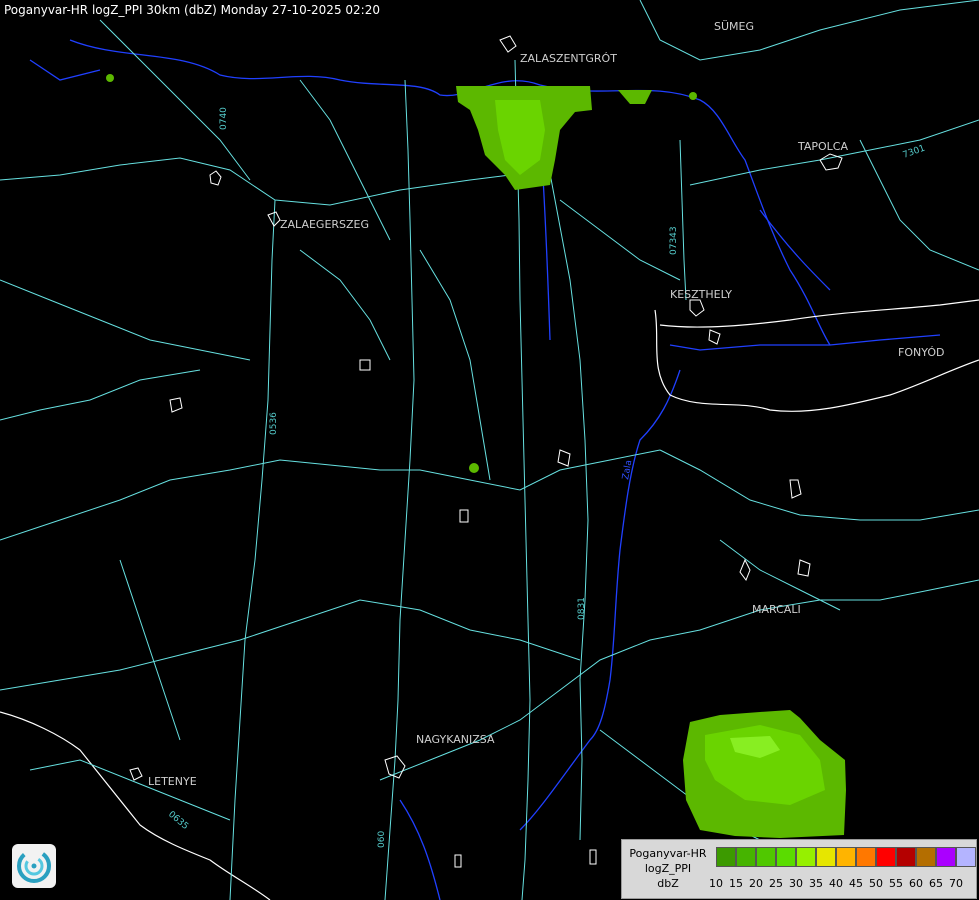  I want to click on town-fonyod: FONYÓD, so click(921, 352).